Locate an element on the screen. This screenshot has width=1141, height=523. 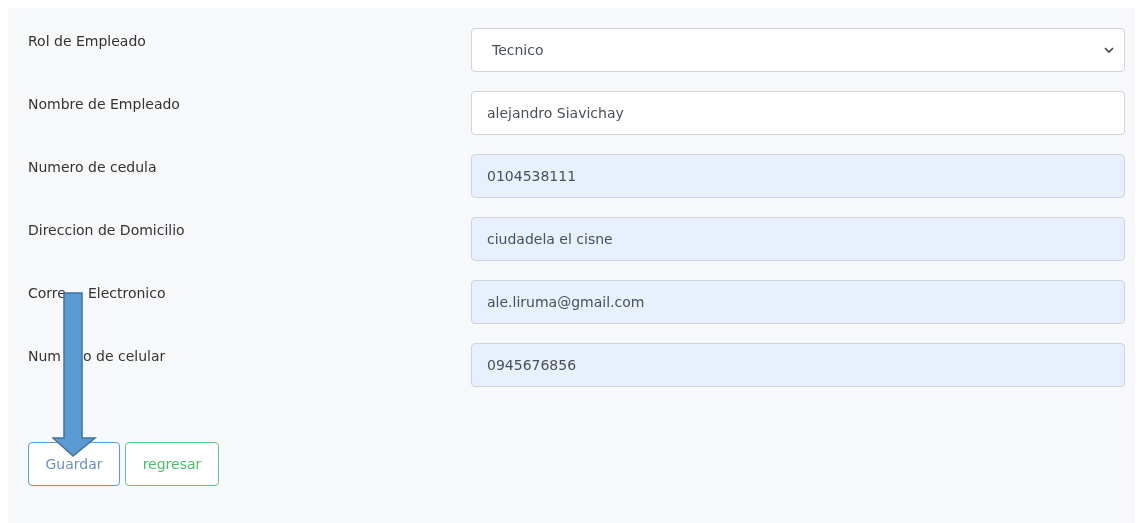
input-field: ale.liruma@gmail.com is located at coordinates (798, 302).